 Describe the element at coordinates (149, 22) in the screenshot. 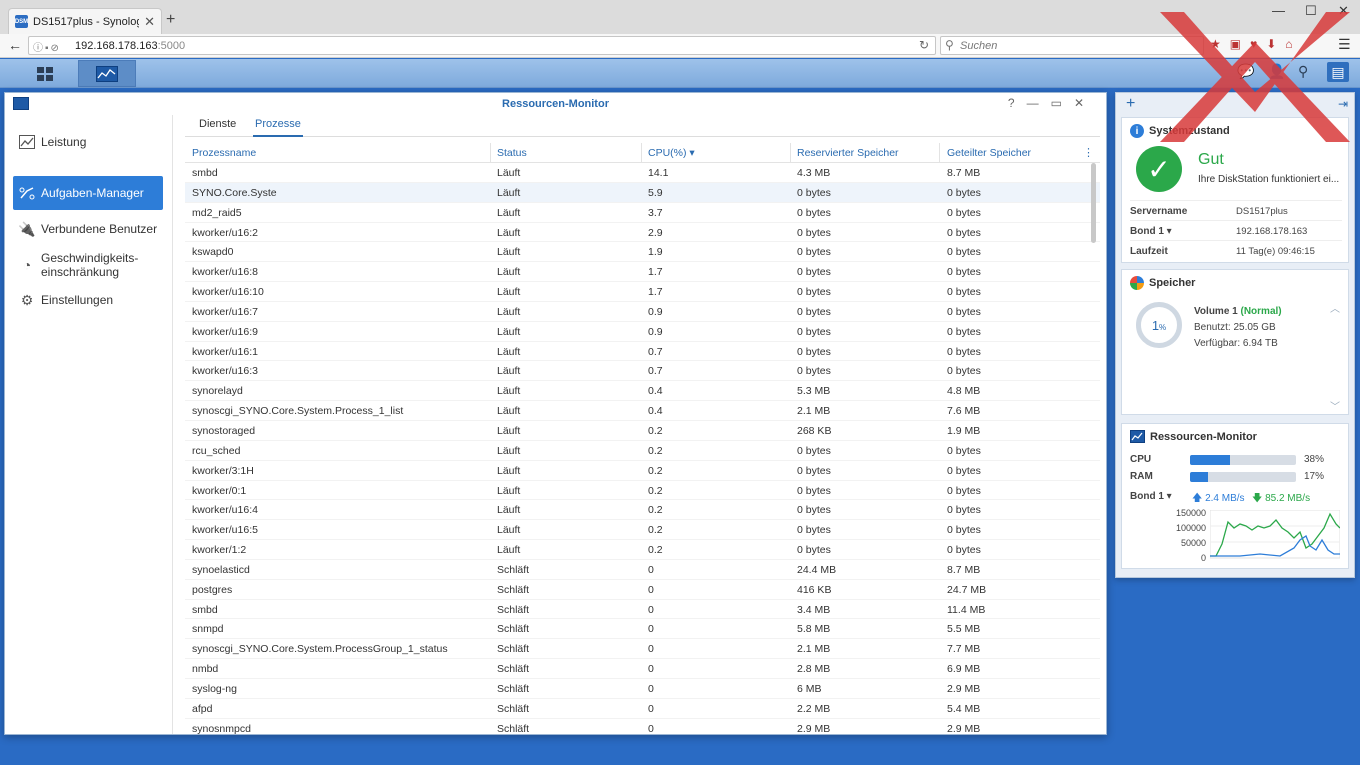

I see `close-tab-icon: ✕` at that location.